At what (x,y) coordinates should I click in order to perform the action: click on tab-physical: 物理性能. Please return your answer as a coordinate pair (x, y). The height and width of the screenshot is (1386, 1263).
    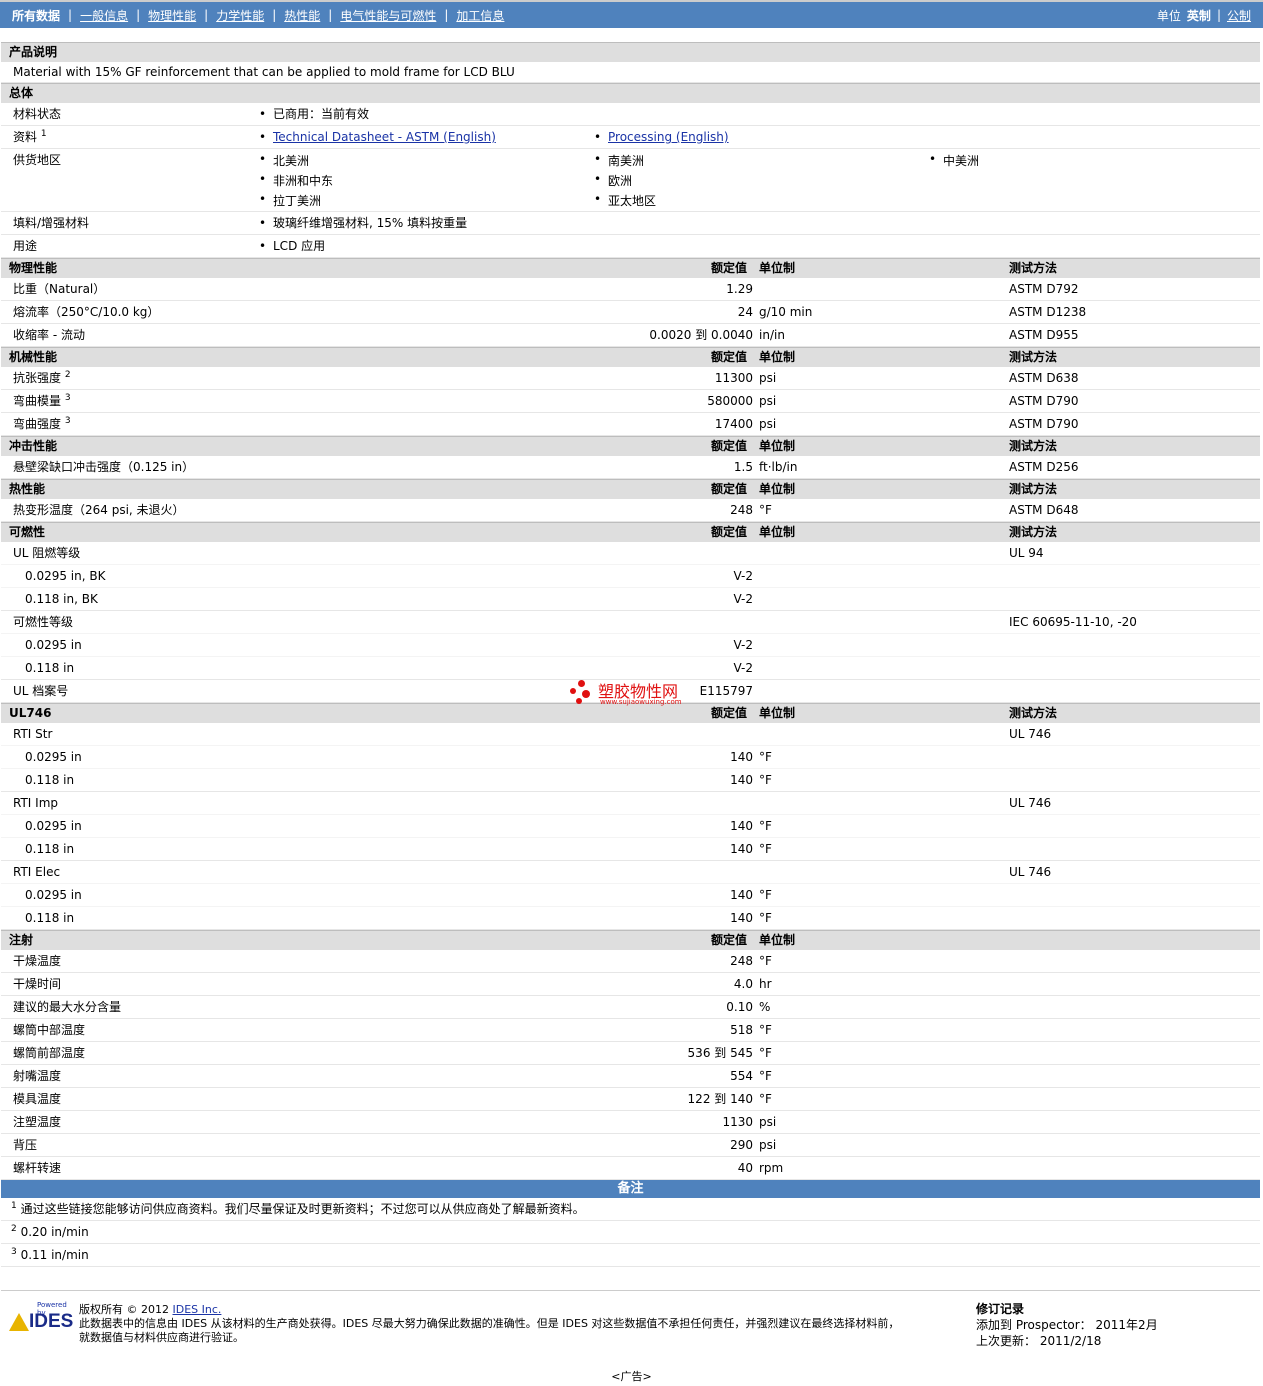
    Looking at the image, I should click on (172, 15).